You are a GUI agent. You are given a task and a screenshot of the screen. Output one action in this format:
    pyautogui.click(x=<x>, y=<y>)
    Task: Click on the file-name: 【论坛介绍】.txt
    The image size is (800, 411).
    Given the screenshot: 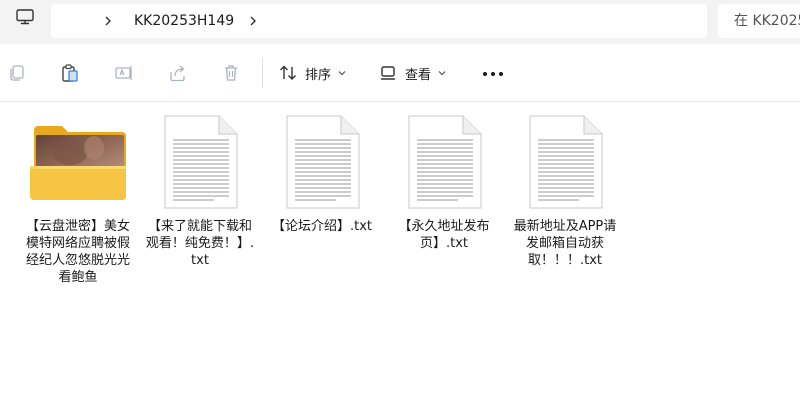 What is the action you would take?
    pyautogui.click(x=322, y=226)
    